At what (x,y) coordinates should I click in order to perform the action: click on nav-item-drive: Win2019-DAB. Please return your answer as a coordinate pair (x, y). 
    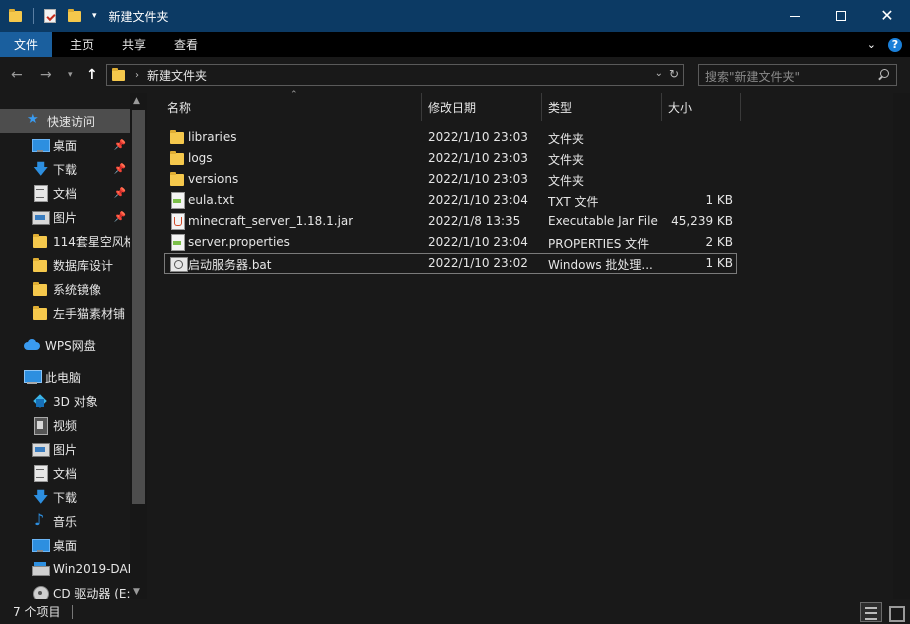
    Looking at the image, I should click on (65, 569).